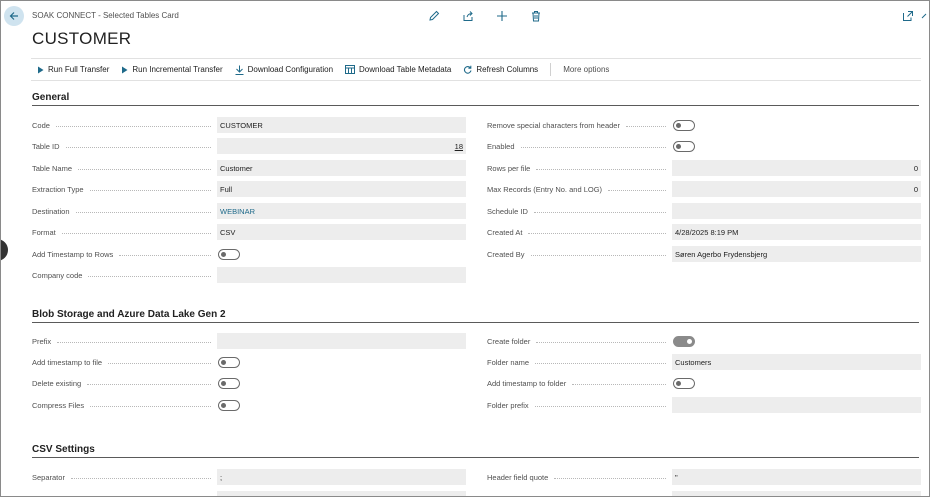 This screenshot has width=930, height=497. What do you see at coordinates (341, 168) in the screenshot?
I see `table-name-input: Customer` at bounding box center [341, 168].